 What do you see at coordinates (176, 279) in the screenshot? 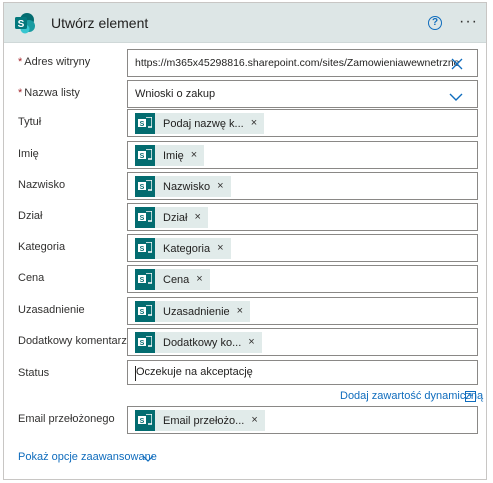
I see `token-label: Cena` at bounding box center [176, 279].